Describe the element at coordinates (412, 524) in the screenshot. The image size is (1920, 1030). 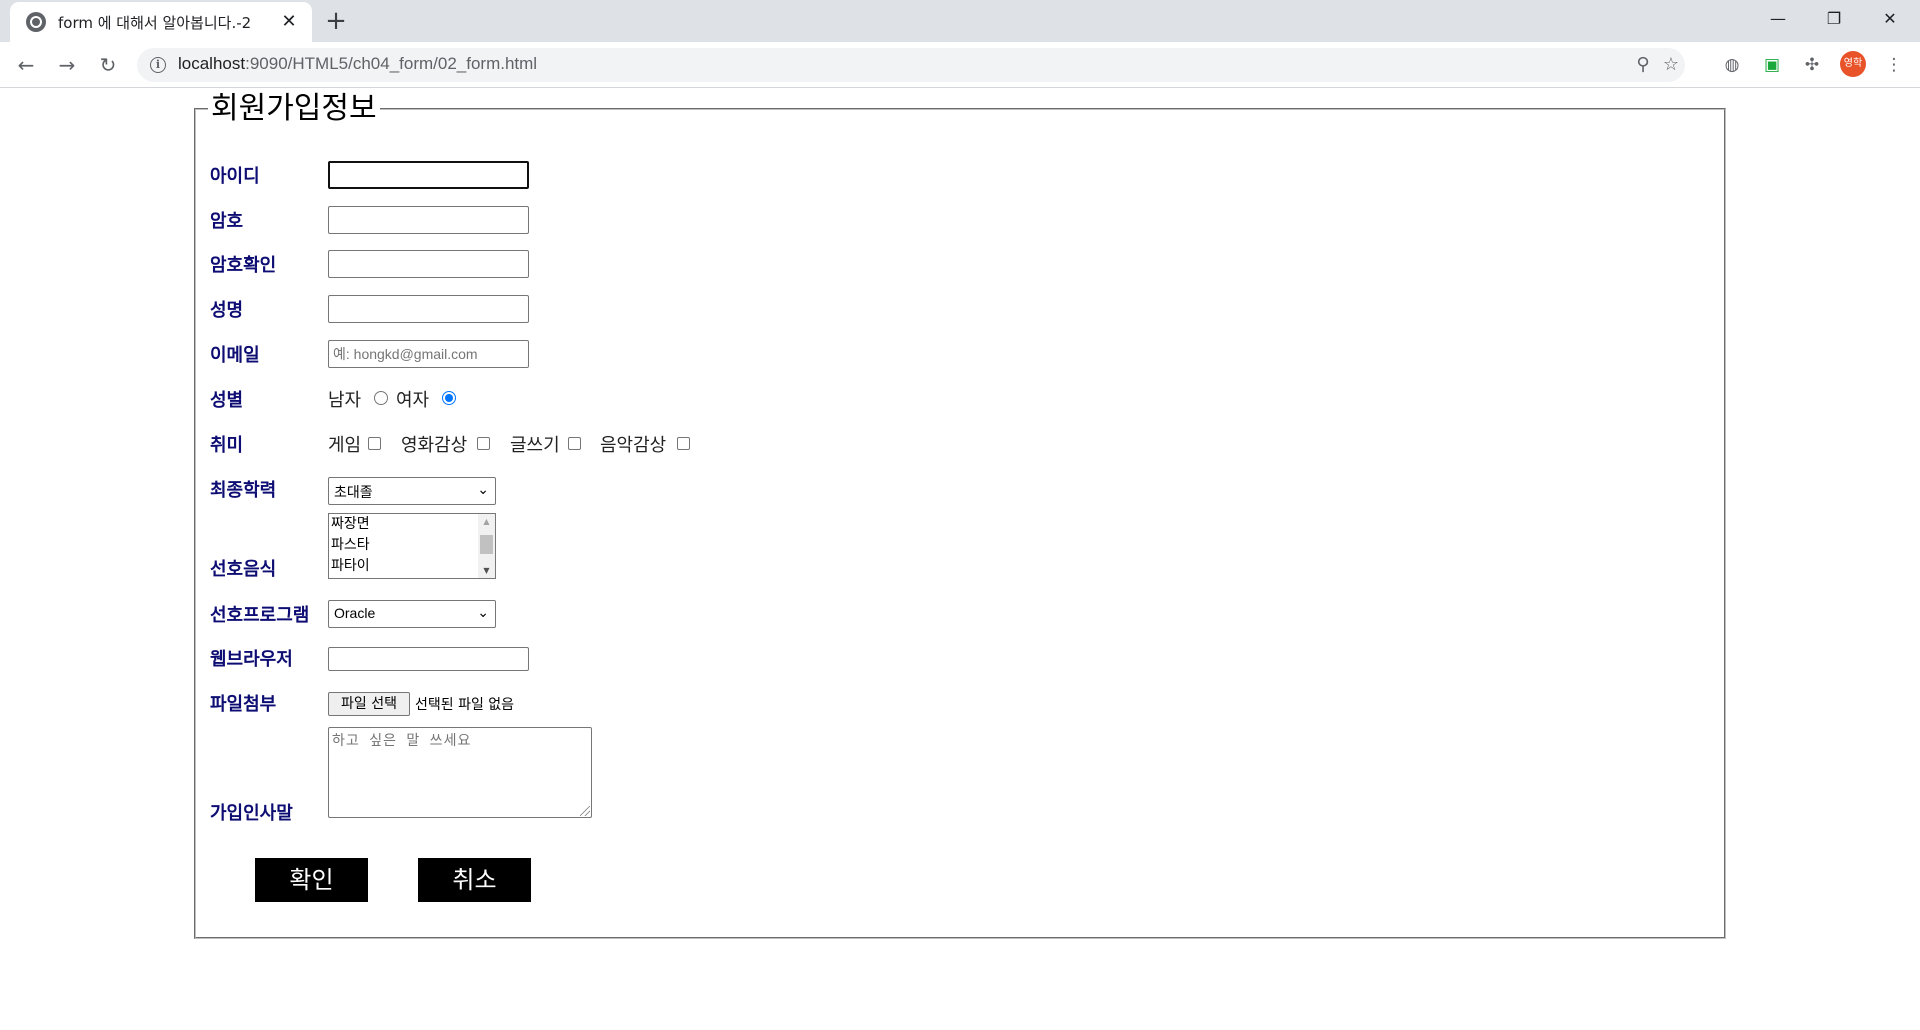
I see `food-option: 짜장면` at that location.